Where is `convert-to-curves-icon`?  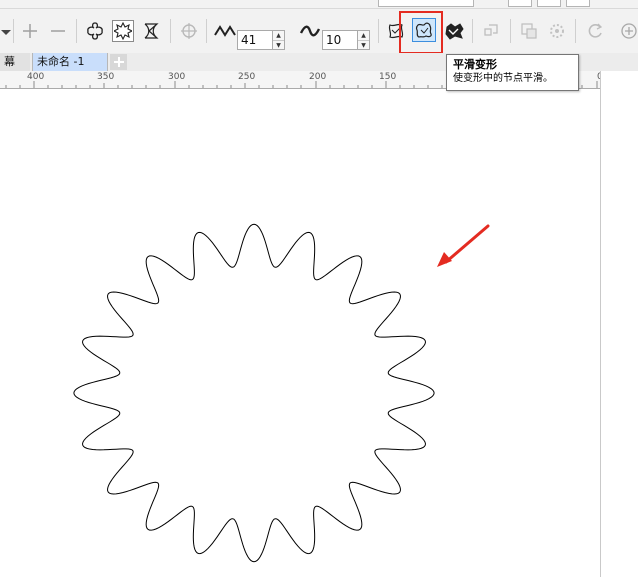
convert-to-curves-icon is located at coordinates (557, 31).